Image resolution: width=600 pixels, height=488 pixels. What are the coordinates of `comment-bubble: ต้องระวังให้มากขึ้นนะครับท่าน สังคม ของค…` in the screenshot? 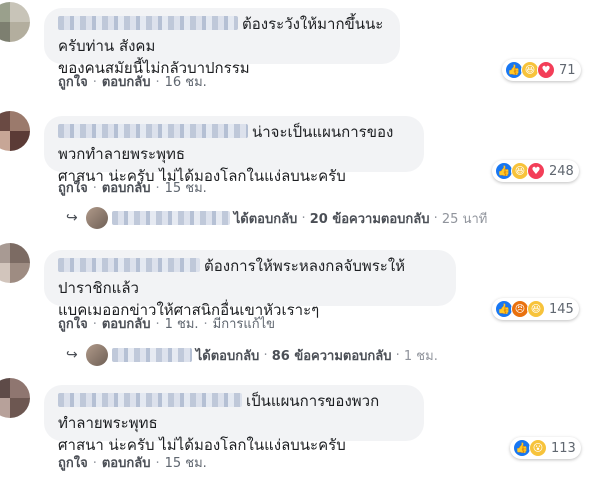 It's located at (222, 42).